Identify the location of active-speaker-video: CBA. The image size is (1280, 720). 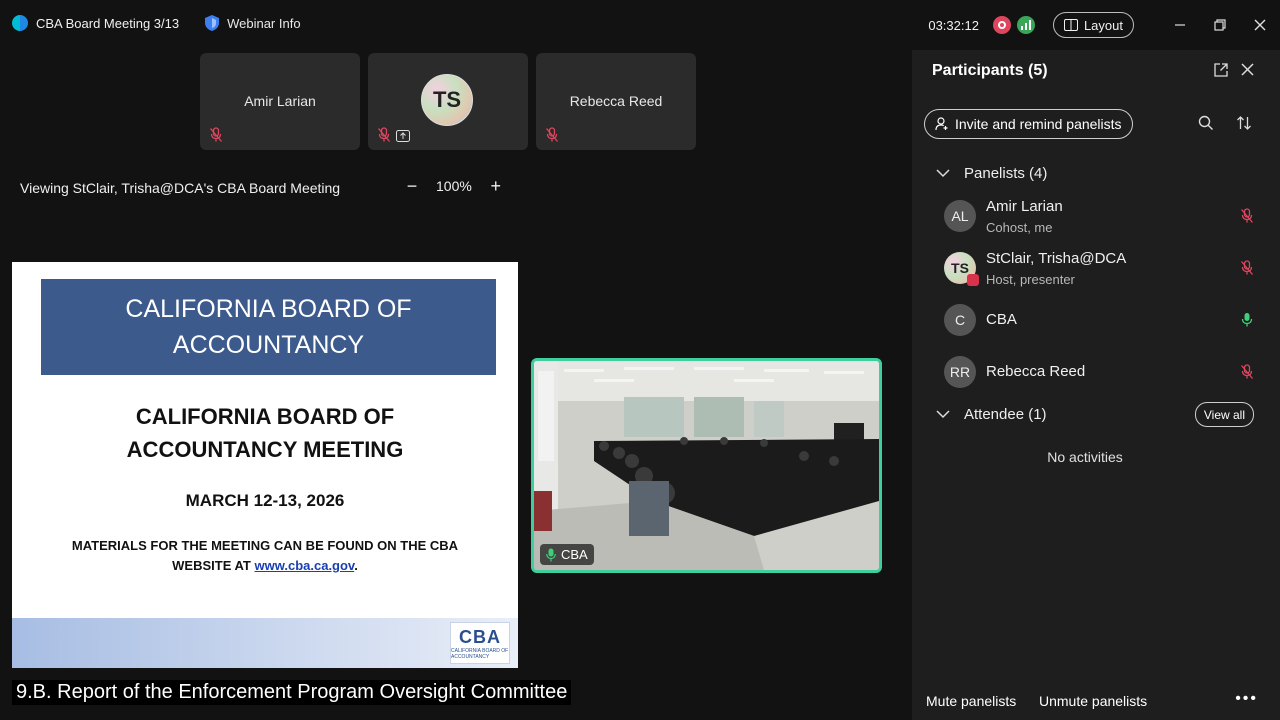
(706, 465).